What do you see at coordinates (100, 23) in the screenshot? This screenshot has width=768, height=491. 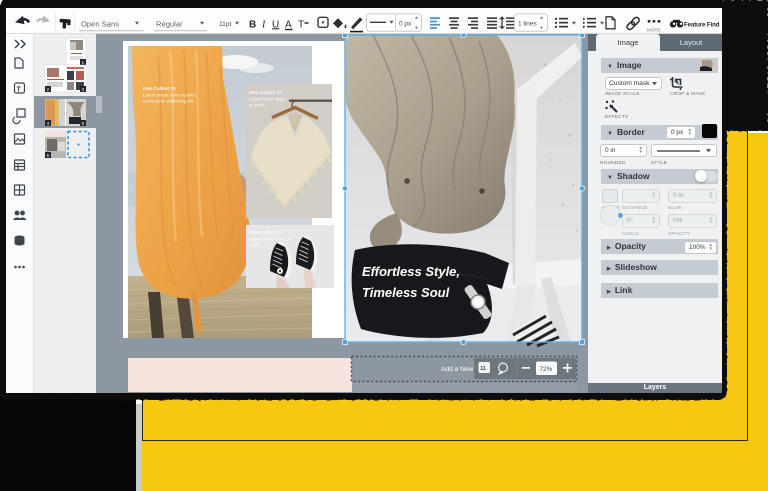 I see `svg-text: Open Sans` at bounding box center [100, 23].